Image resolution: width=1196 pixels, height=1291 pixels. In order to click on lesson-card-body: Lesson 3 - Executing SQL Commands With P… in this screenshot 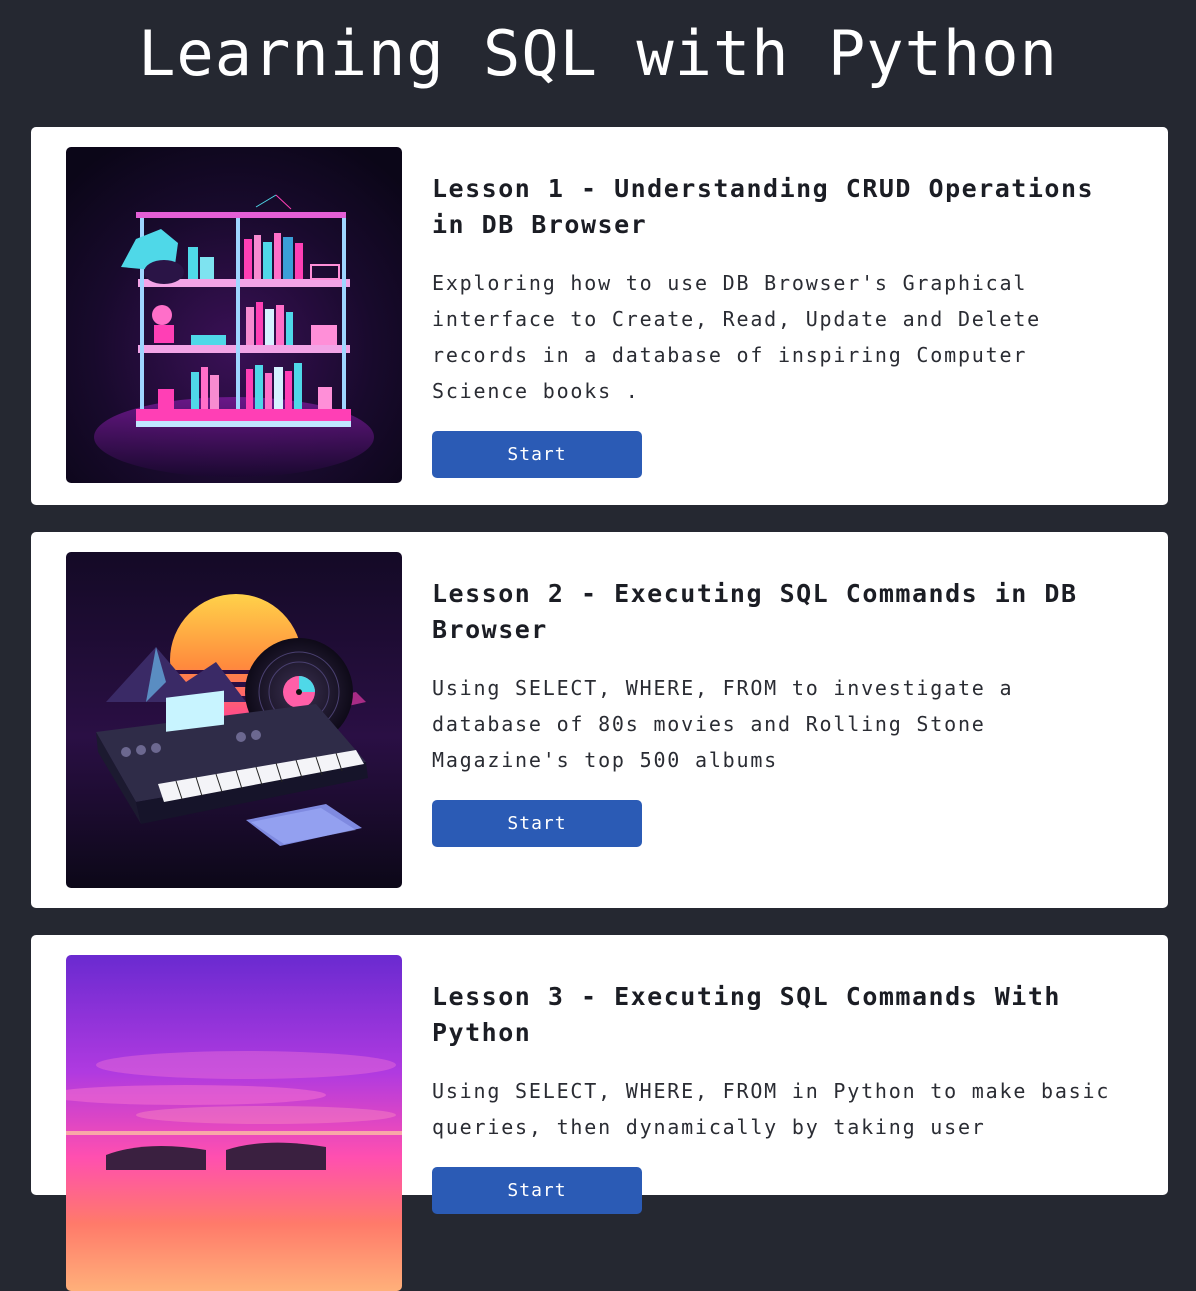, I will do `click(782, 1096)`.